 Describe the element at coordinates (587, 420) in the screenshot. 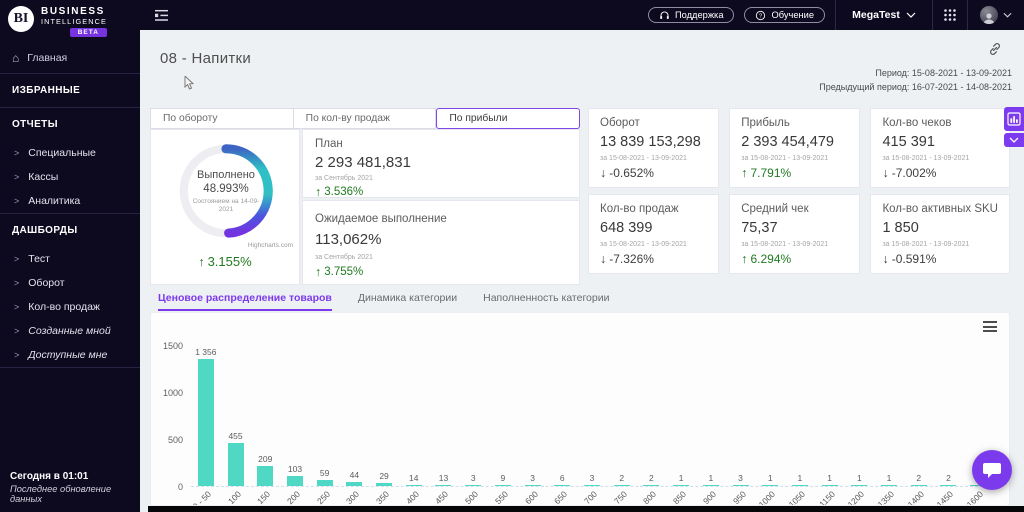

I see `bar-slot: 3 650 - 700` at that location.